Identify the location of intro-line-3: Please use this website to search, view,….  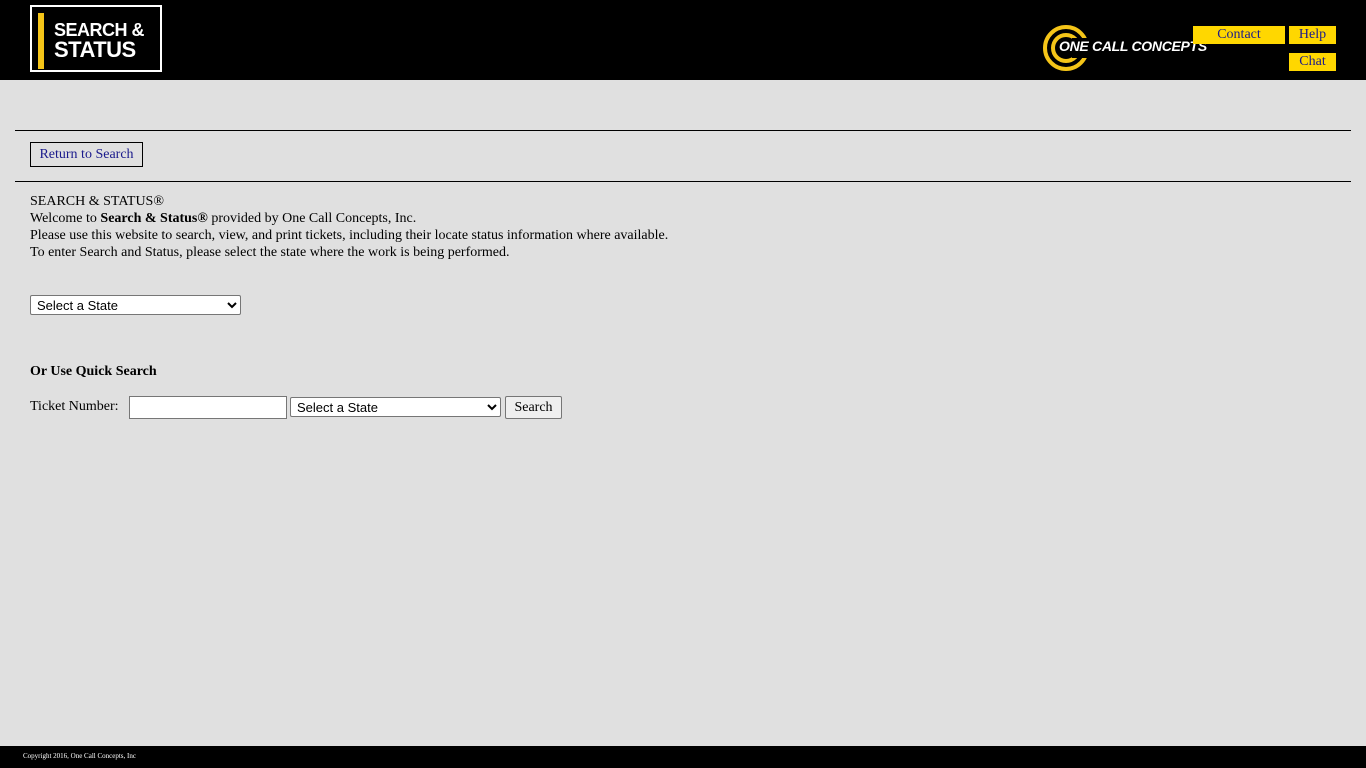
(349, 235).